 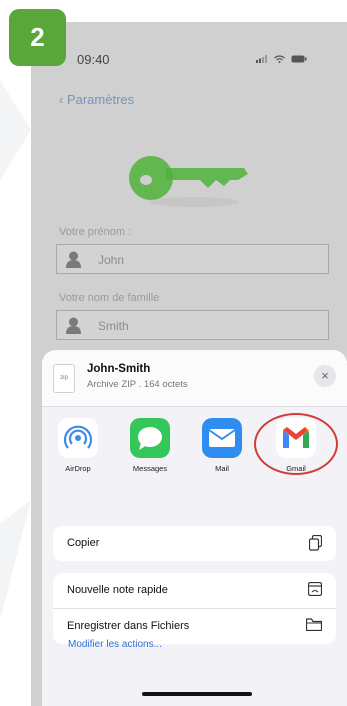 I want to click on file-subtitle: Archive ZIP . 164 octets, so click(x=137, y=384).